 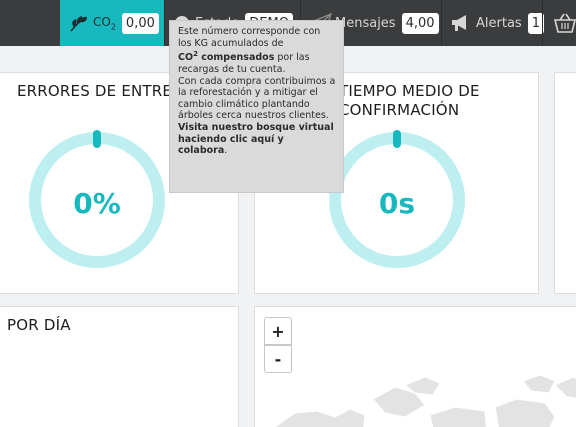 I want to click on tooltip-bold-co2: CO2 compensados, so click(x=226, y=57).